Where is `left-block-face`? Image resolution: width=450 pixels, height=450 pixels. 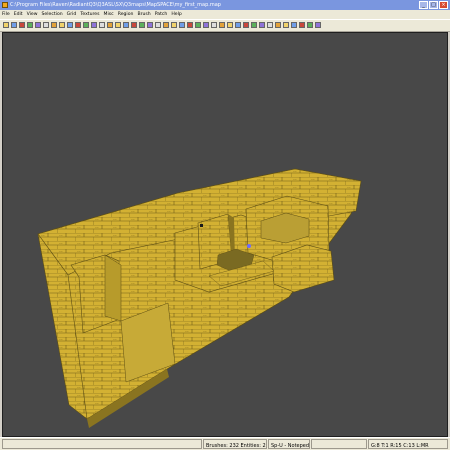
left-block-face is located at coordinates (113, 288).